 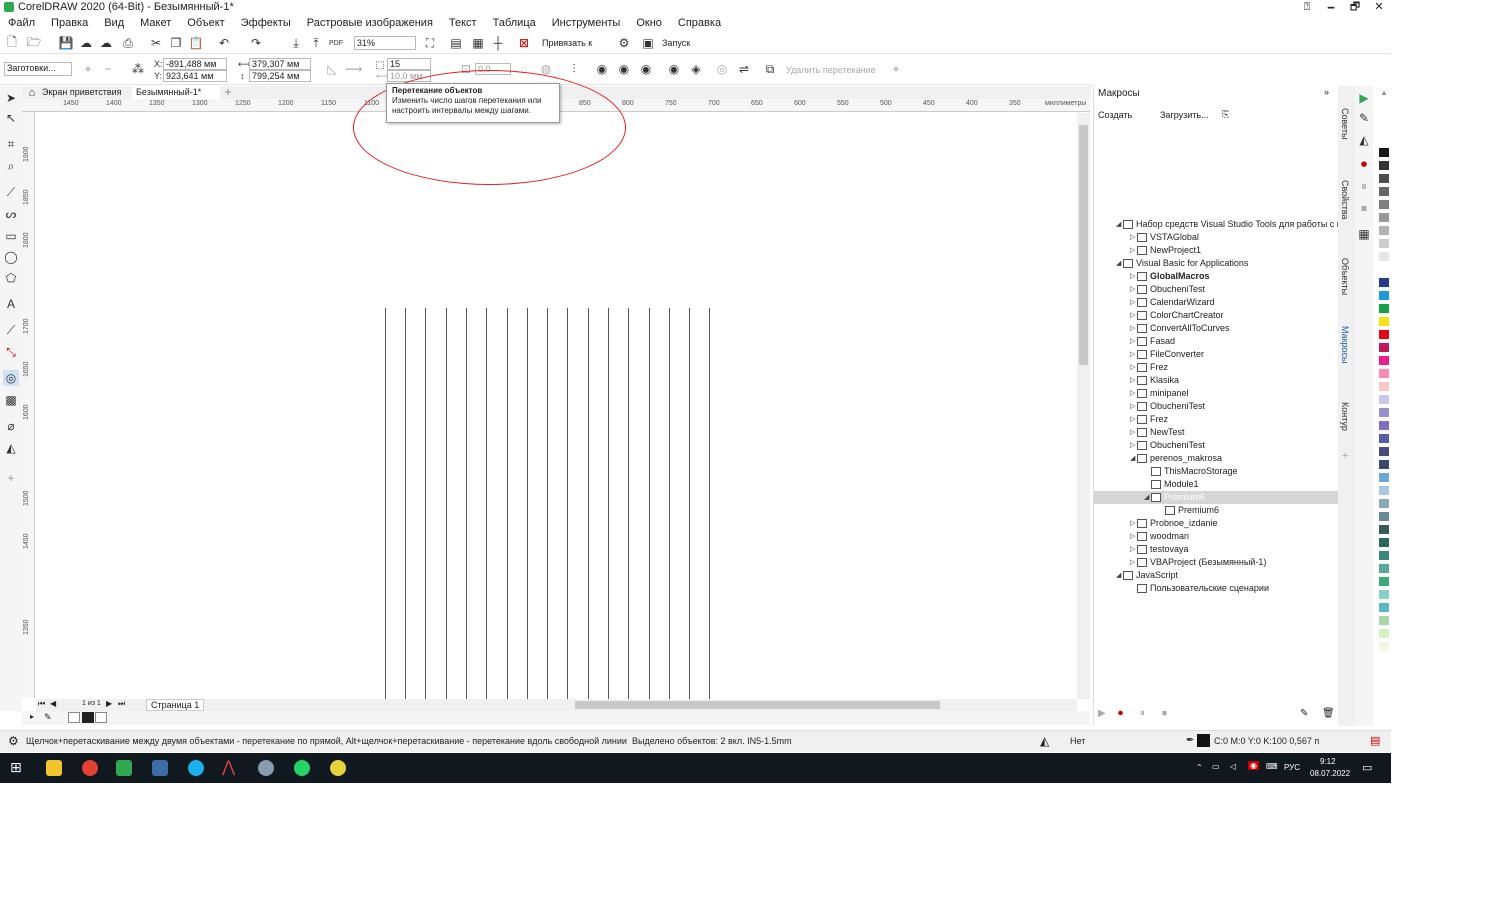 I want to click on app-arrow-icon: ⋀, so click(x=228, y=767).